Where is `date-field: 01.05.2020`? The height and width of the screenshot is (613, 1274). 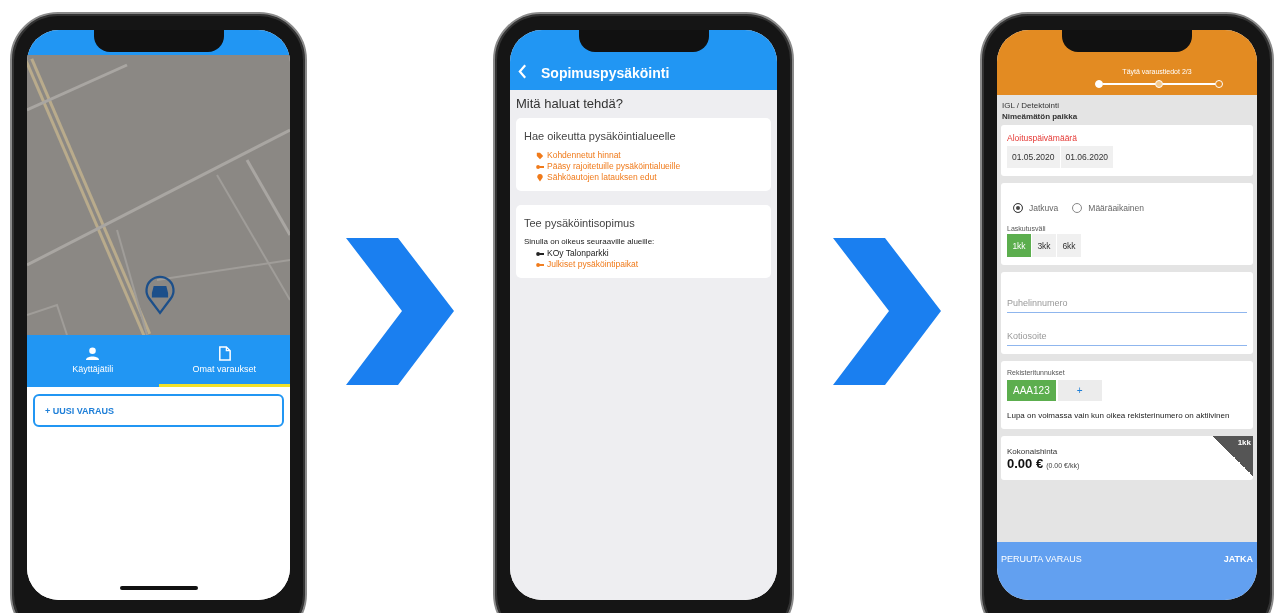 date-field: 01.05.2020 is located at coordinates (1033, 157).